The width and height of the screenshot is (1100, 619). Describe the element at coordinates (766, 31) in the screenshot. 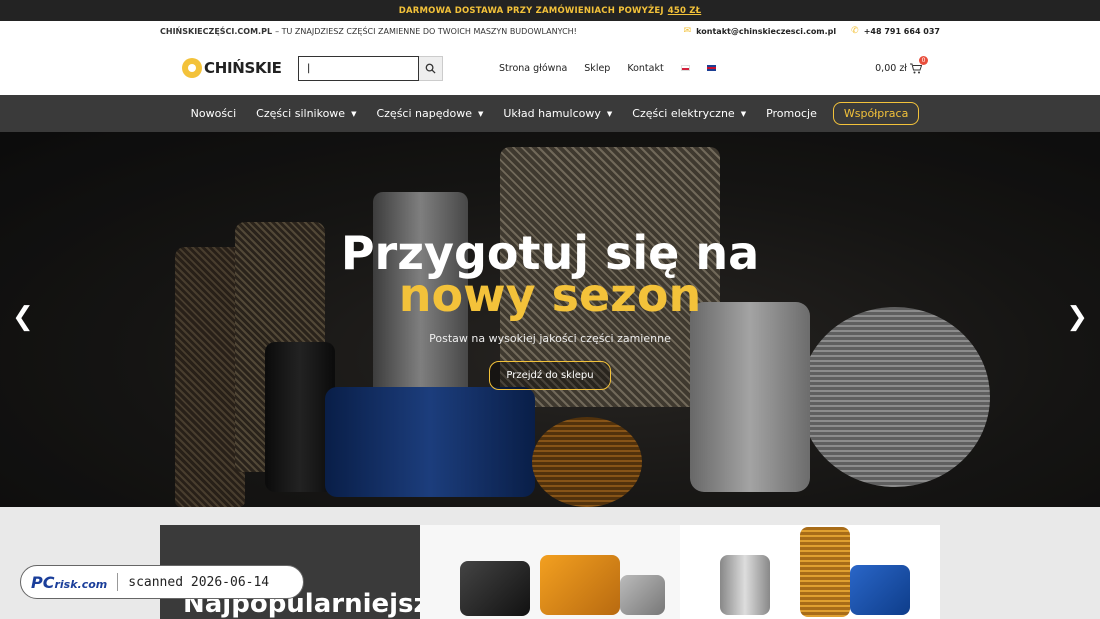

I see `email-text: kontakt@chinskieczesci.com.pl` at that location.